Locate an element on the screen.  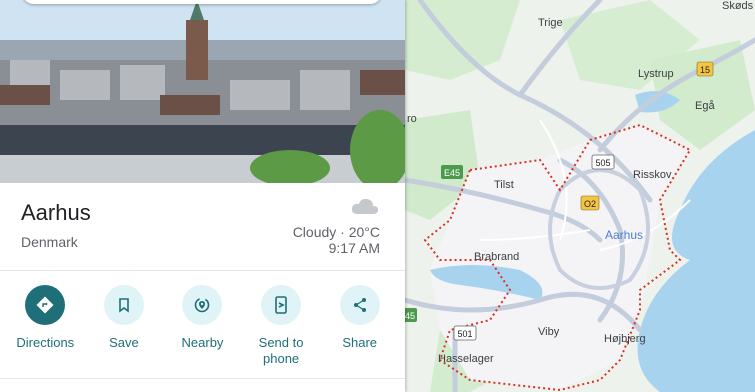
road-shield-45: 45 is located at coordinates (410, 315).